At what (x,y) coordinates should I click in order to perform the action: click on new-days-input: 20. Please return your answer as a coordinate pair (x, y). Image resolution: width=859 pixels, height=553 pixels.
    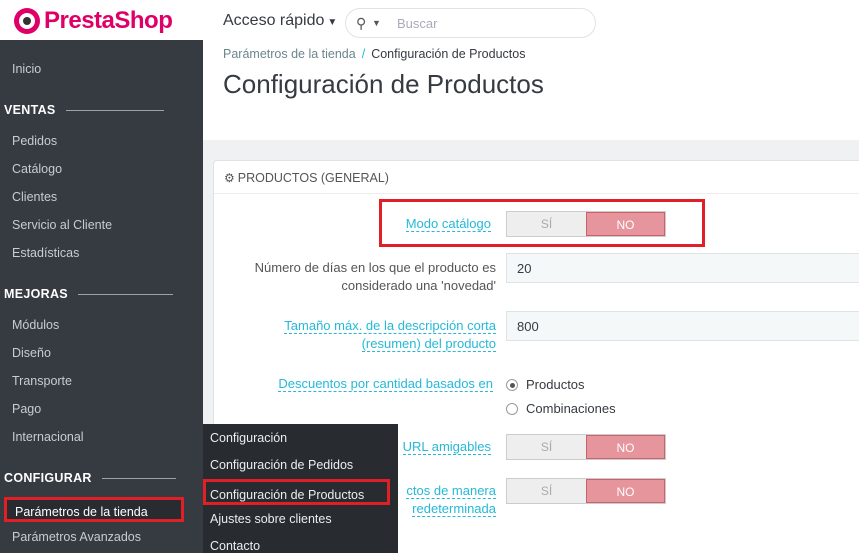
    Looking at the image, I should click on (682, 268).